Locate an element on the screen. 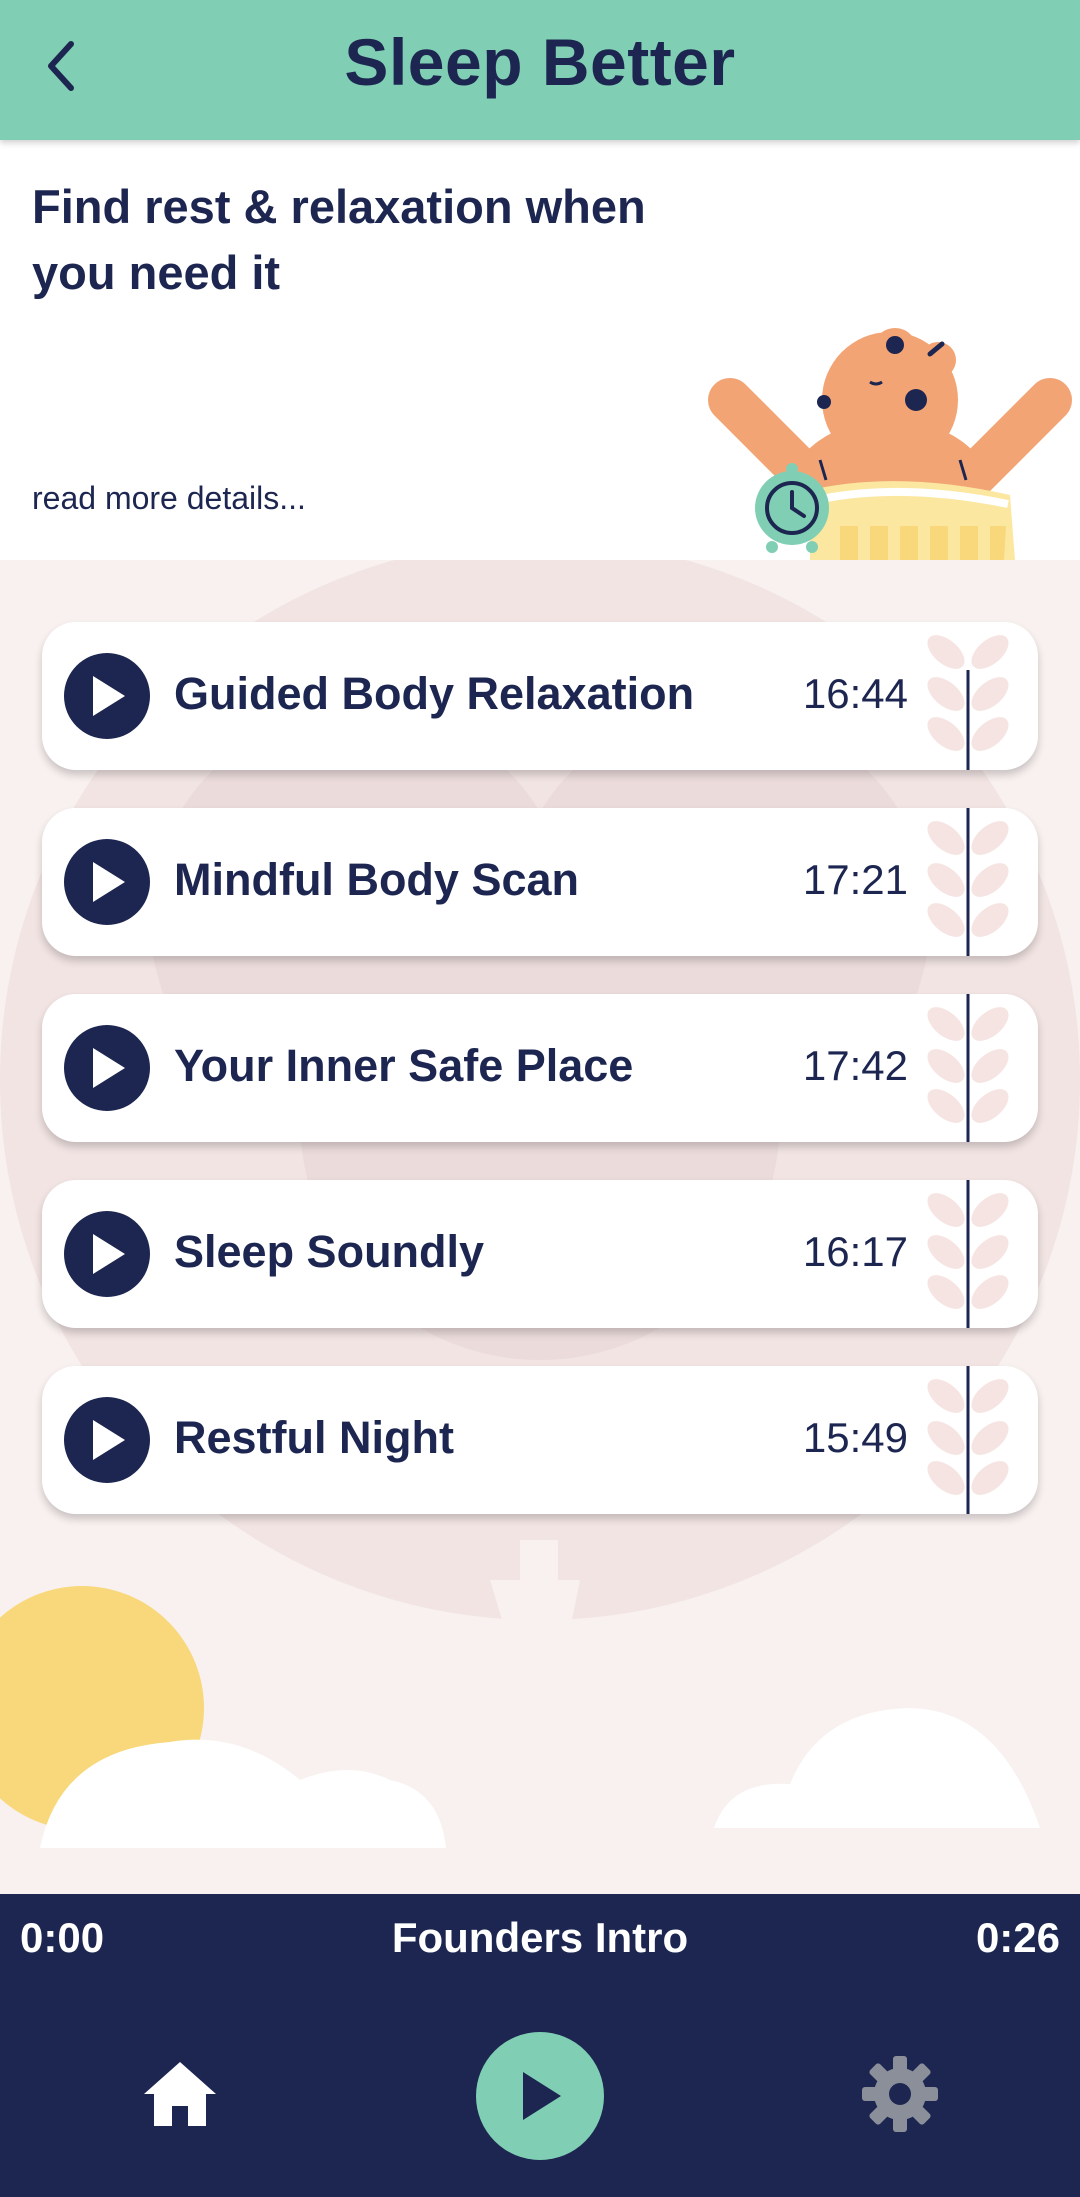  track-item: Your Inner Safe Place 17:42 is located at coordinates (540, 1068).